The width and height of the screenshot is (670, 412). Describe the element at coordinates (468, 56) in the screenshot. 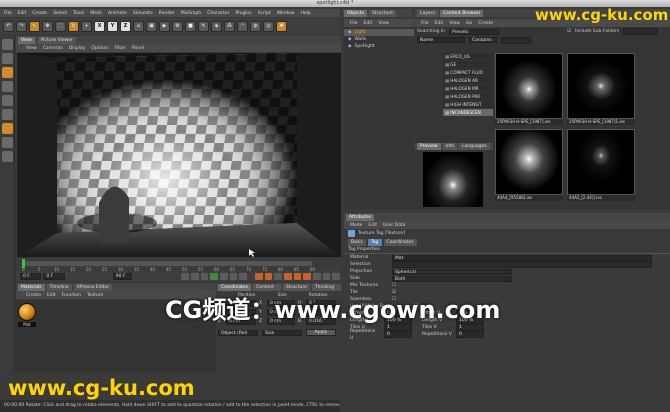

I see `folder-item: ▤ ERCO_US` at that location.